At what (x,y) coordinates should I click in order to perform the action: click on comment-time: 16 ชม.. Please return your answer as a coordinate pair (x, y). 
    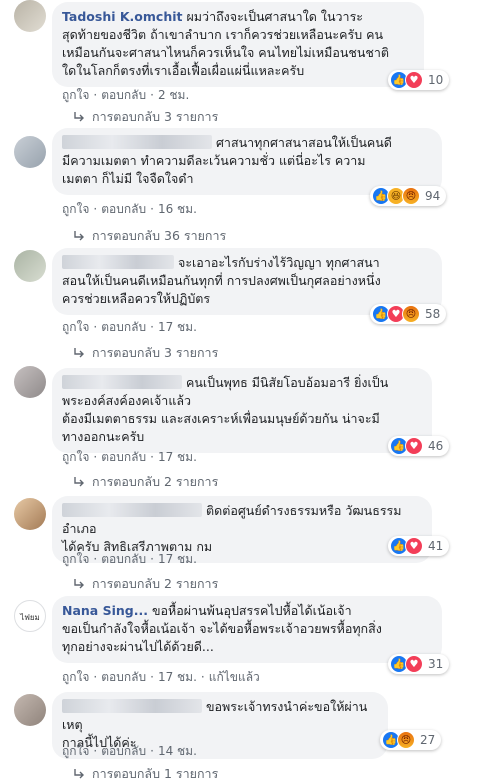
    Looking at the image, I should click on (177, 209).